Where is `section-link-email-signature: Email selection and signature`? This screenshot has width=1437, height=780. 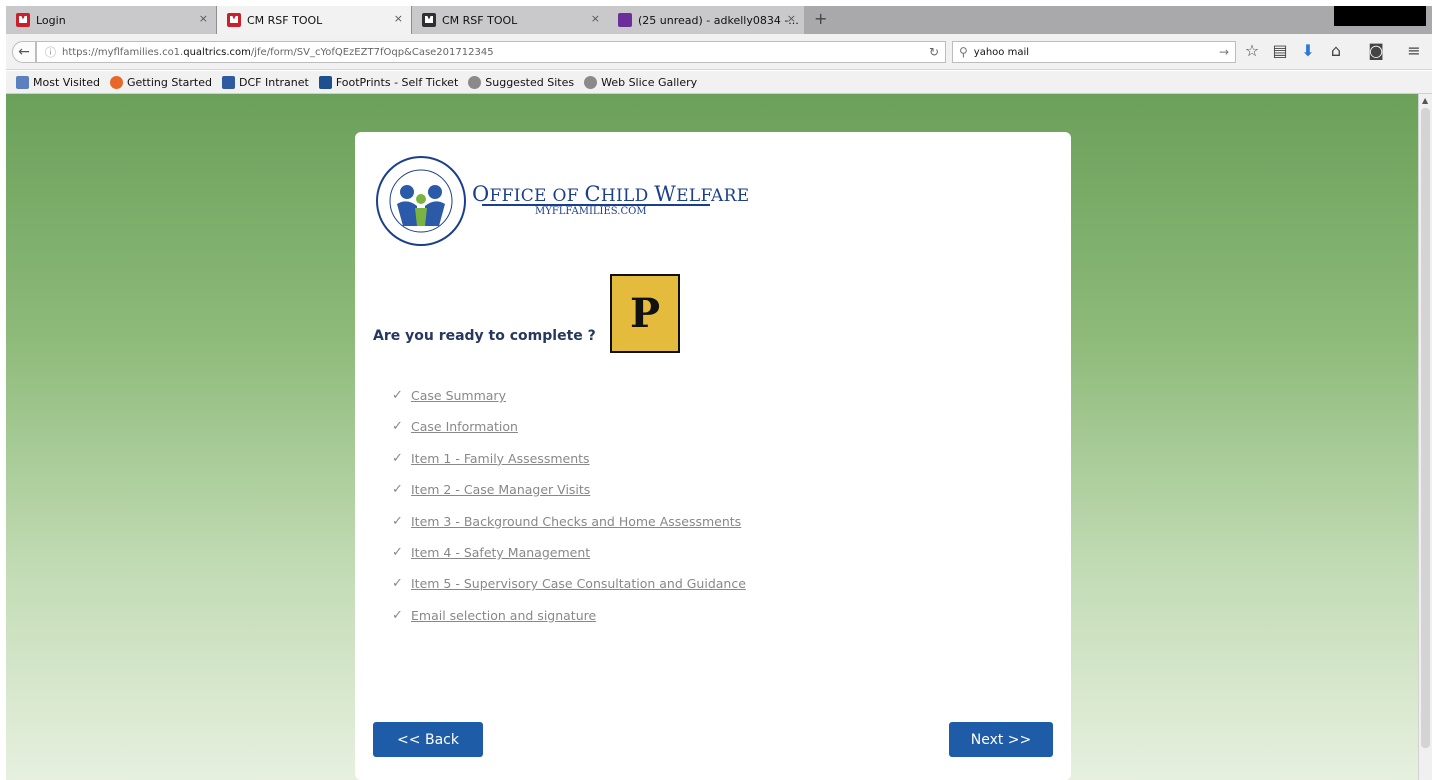
section-link-email-signature: Email selection and signature is located at coordinates (503, 615).